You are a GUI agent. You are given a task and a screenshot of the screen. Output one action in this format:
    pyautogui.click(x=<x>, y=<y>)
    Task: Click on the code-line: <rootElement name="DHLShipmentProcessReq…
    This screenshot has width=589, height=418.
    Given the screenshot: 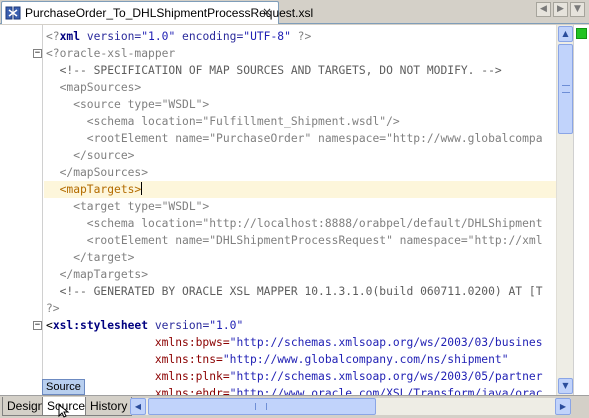 What is the action you would take?
    pyautogui.click(x=300, y=240)
    